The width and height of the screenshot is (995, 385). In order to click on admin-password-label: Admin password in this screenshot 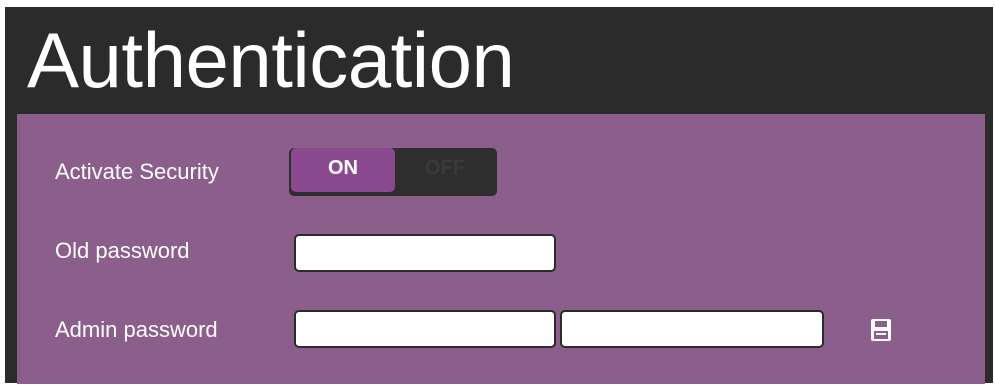, I will do `click(136, 329)`.